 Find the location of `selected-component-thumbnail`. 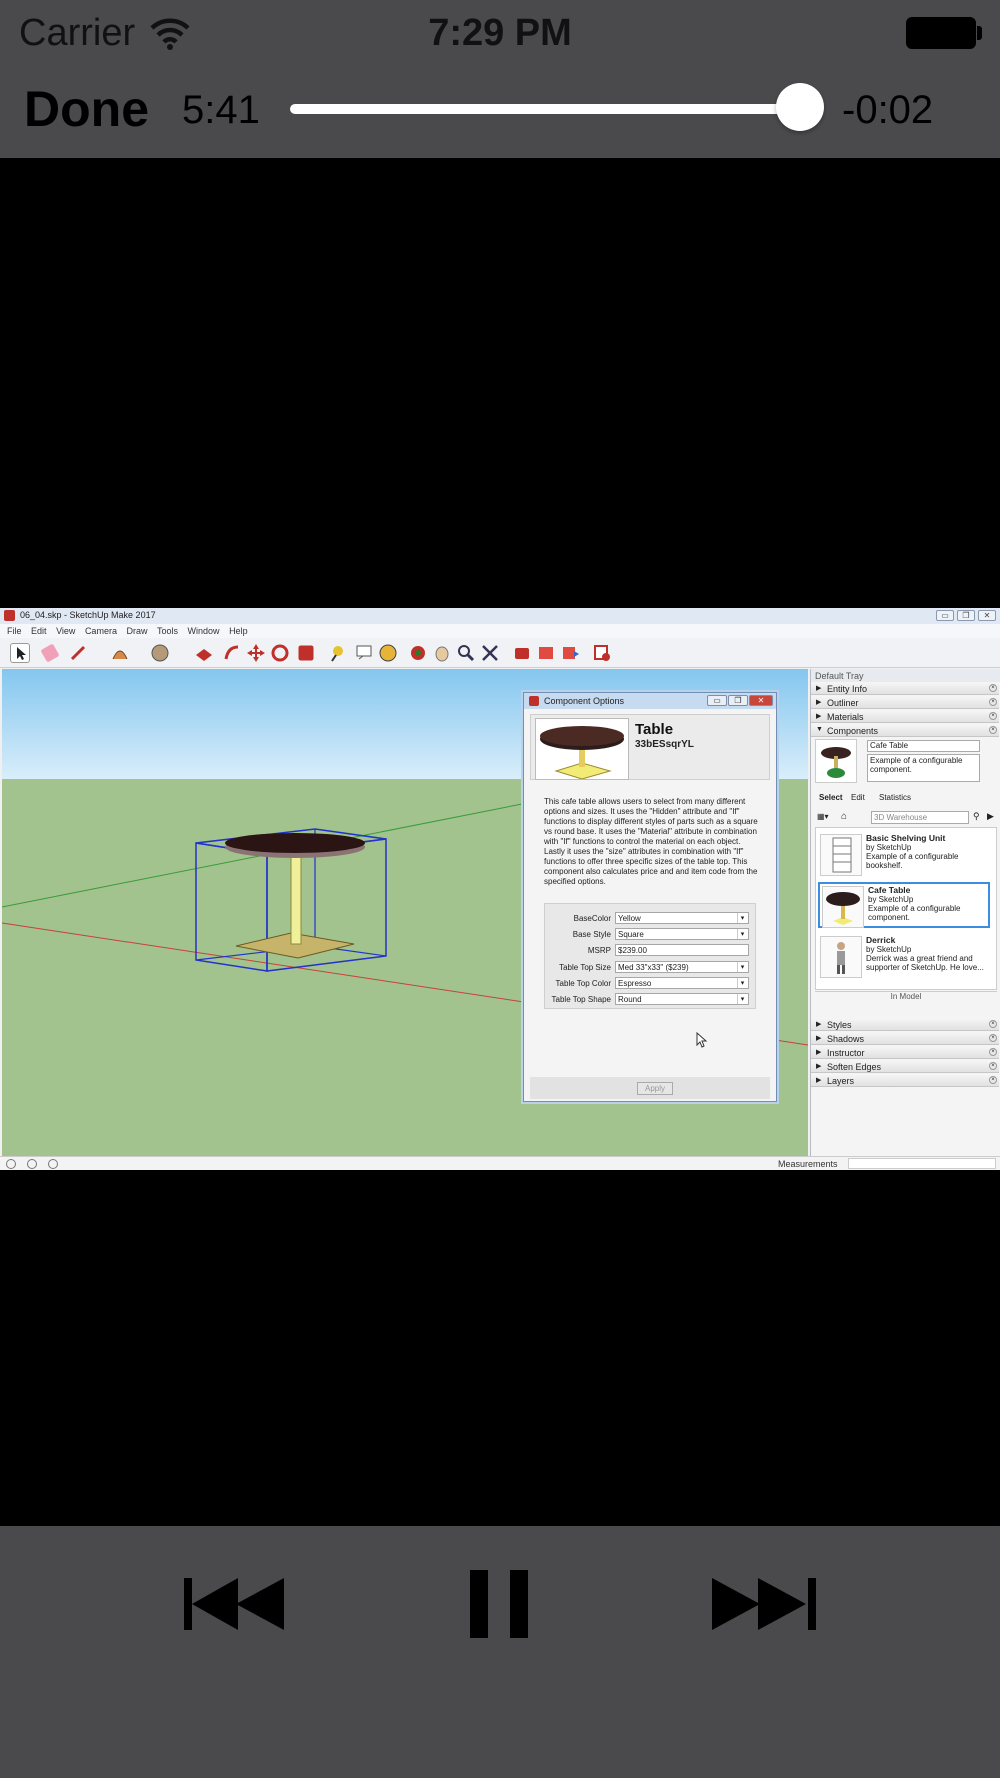

selected-component-thumbnail is located at coordinates (836, 761).